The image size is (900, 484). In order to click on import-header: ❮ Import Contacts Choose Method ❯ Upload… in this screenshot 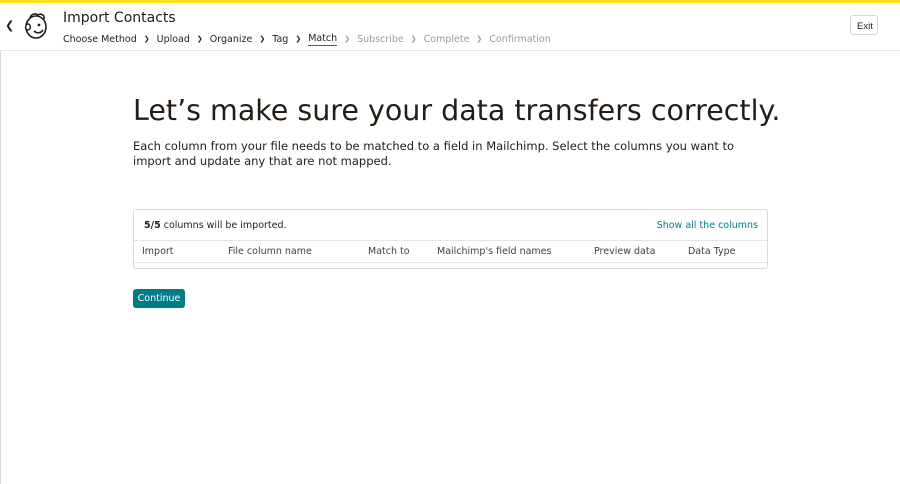, I will do `click(450, 27)`.